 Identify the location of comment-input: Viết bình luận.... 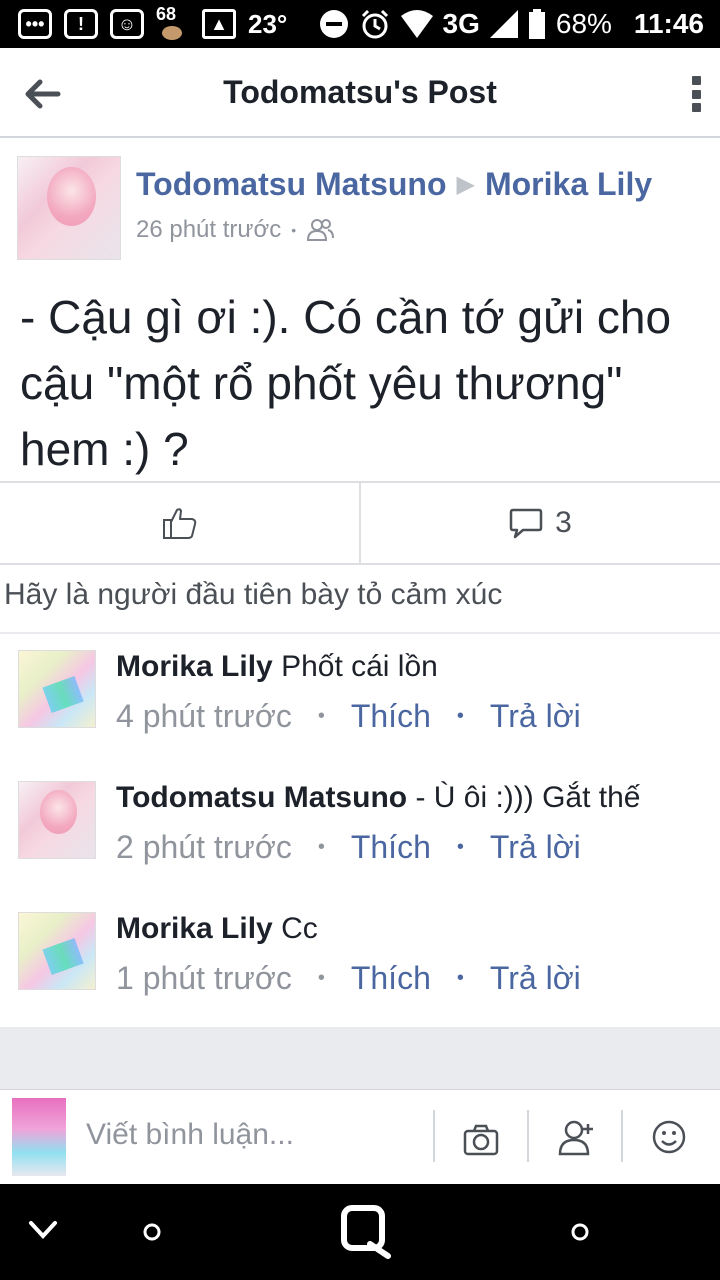
(190, 1135).